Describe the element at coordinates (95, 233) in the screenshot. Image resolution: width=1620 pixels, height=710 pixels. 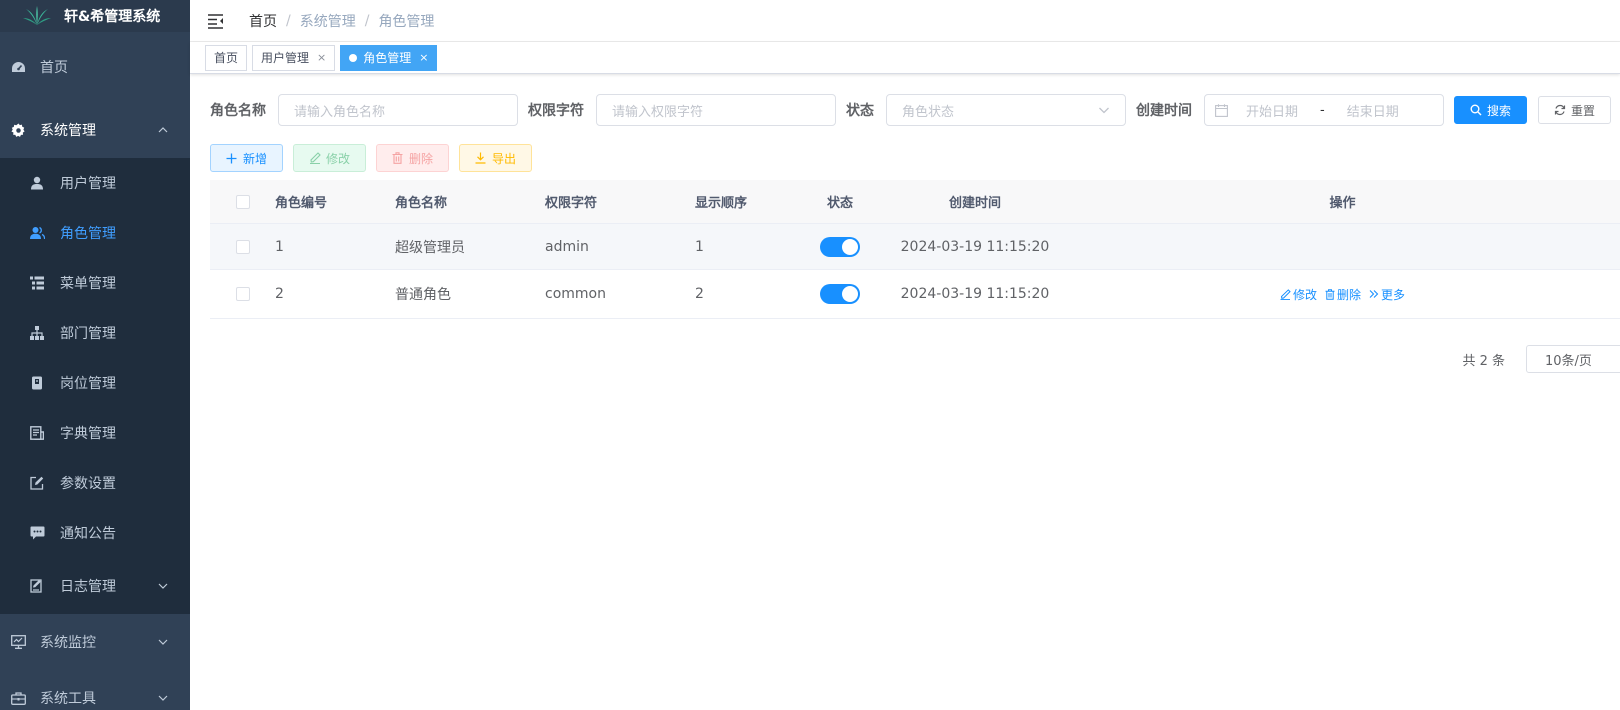
I see `sidebar-item-roles: 角色管理` at that location.